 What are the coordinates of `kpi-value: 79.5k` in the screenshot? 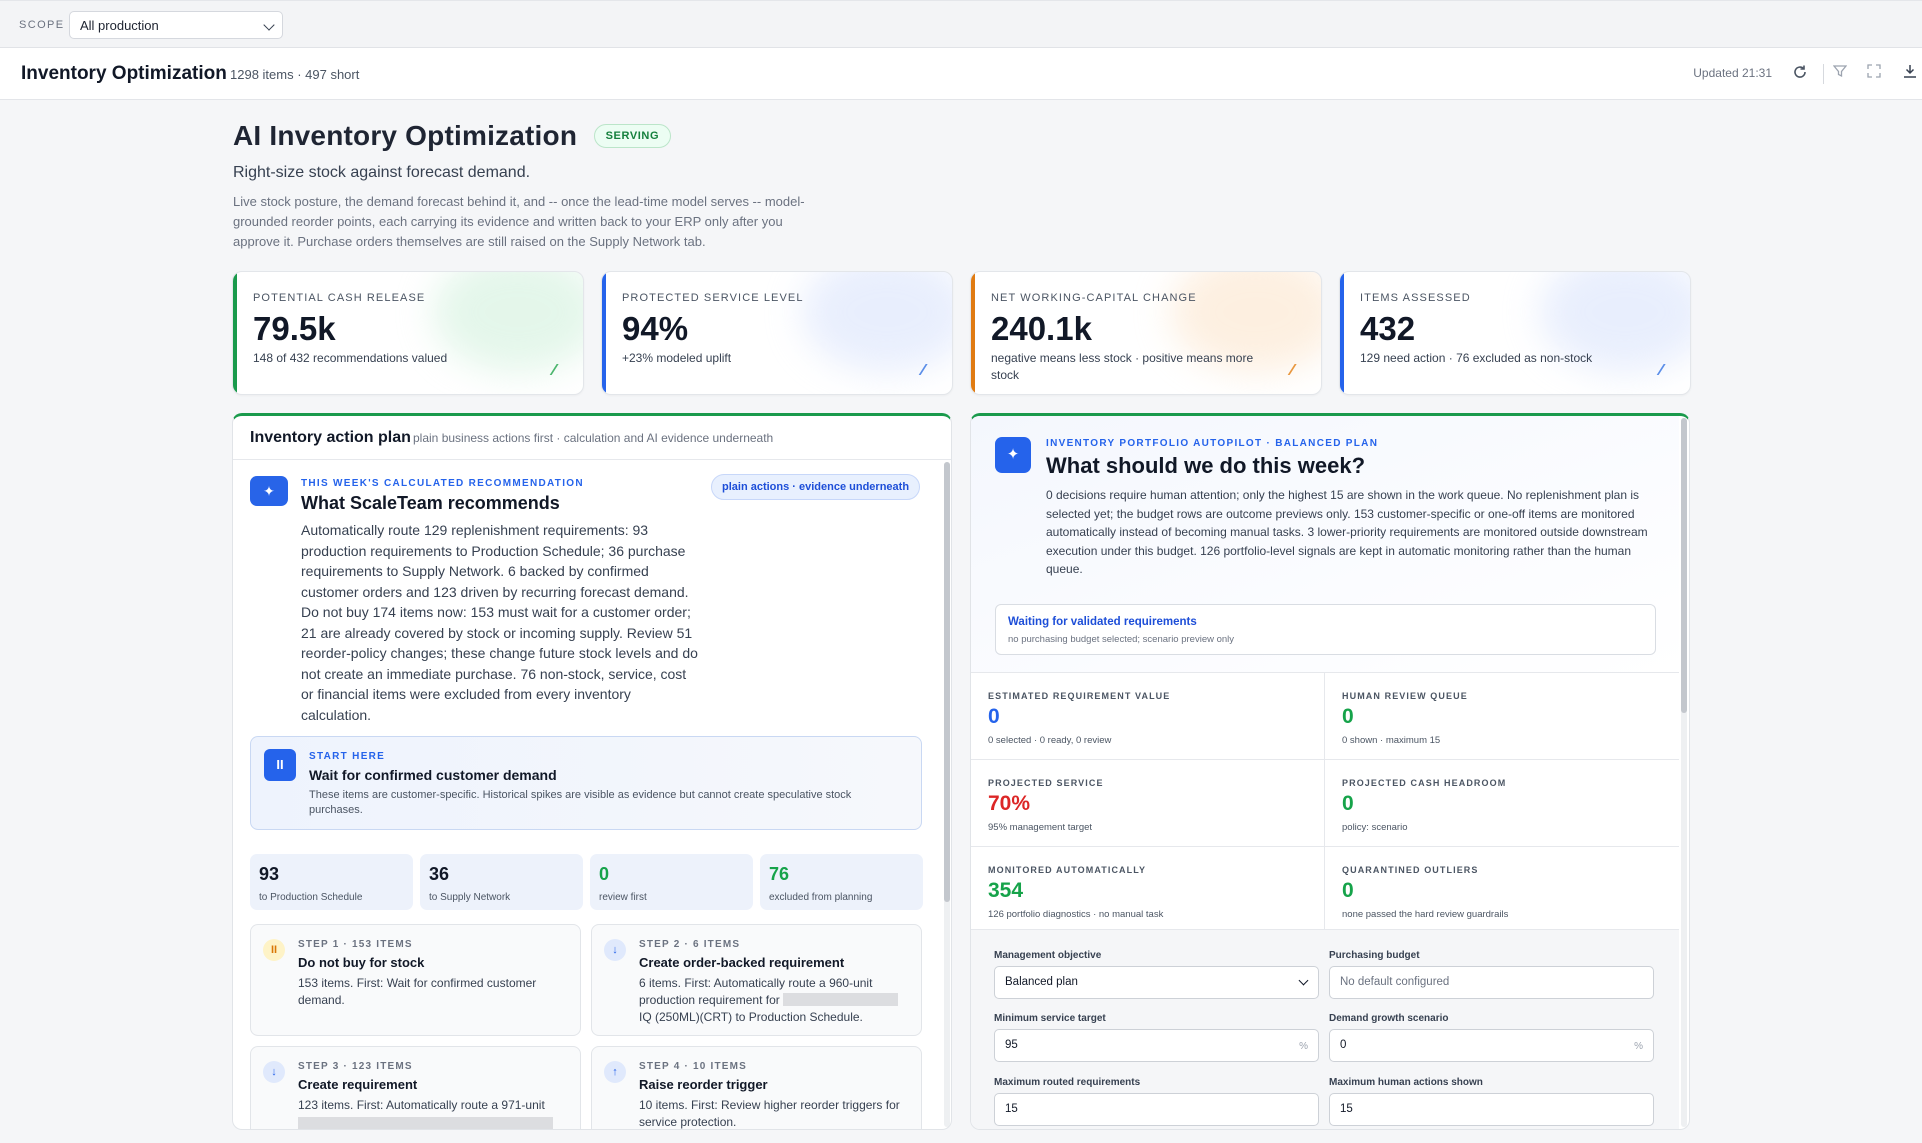 It's located at (294, 328).